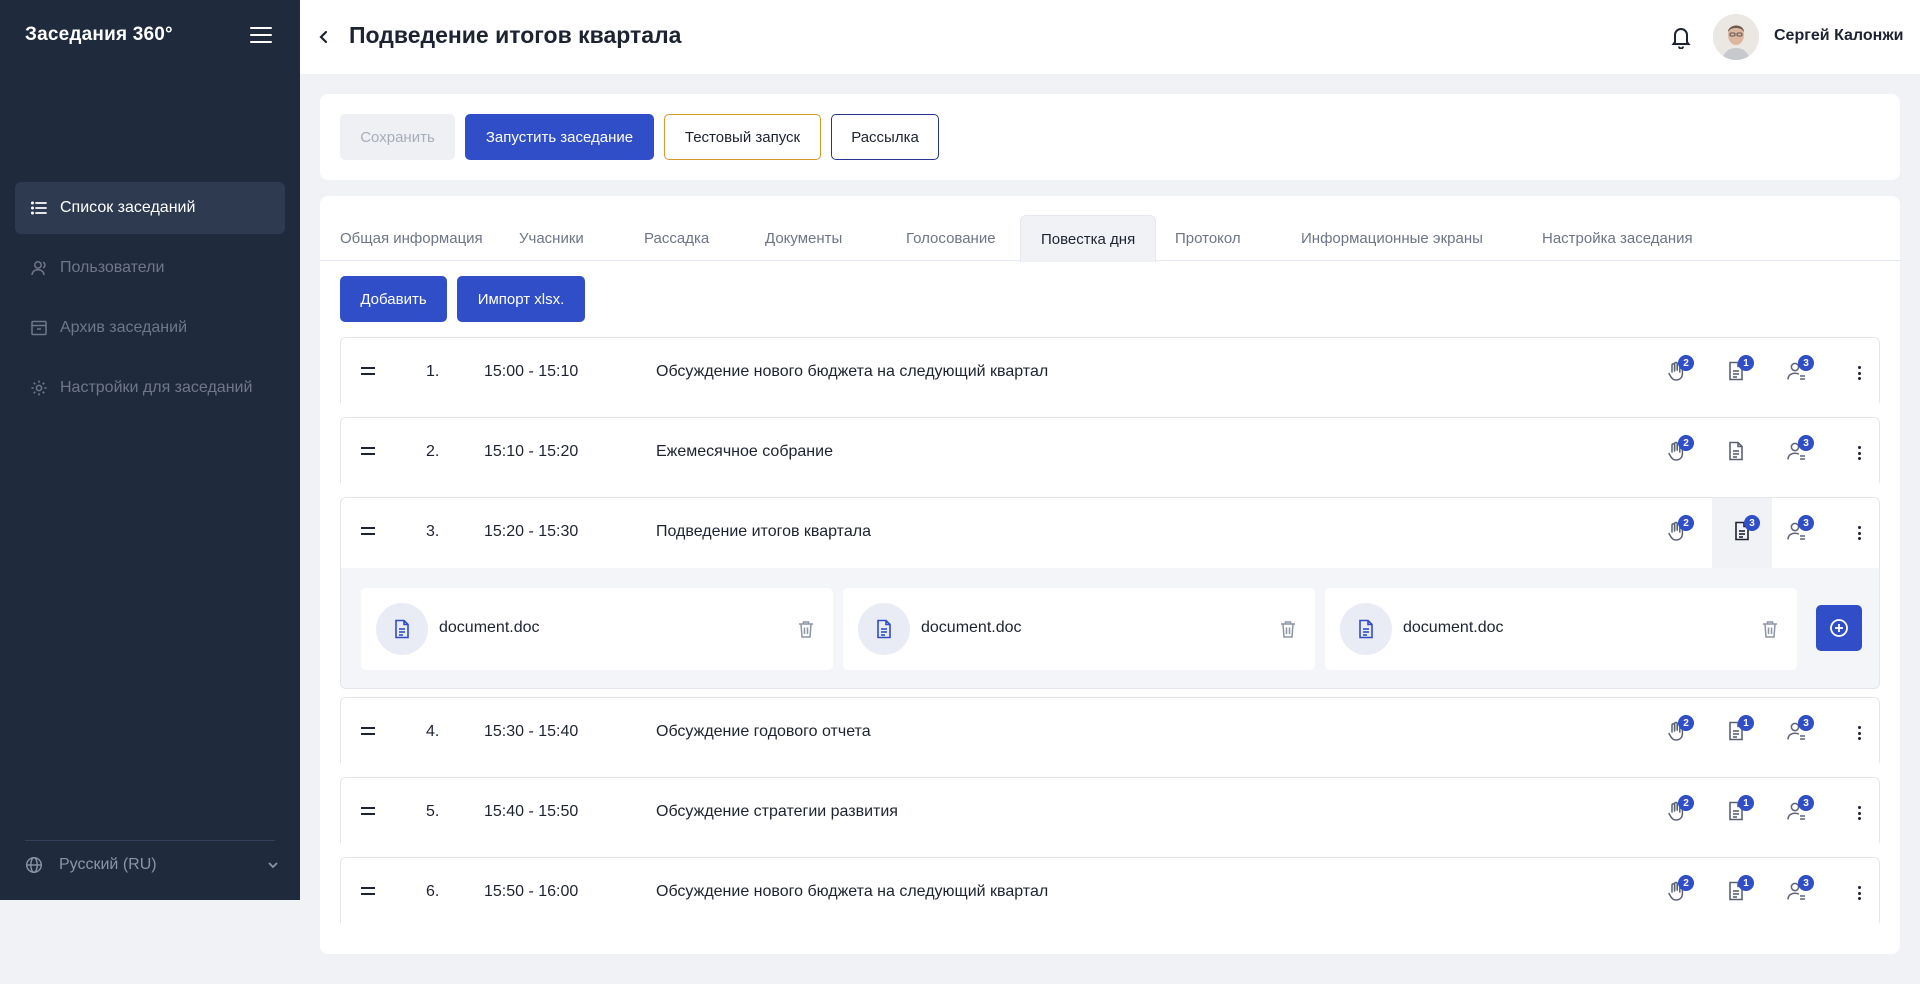 This screenshot has height=984, width=1920. I want to click on sidebar-item-label: Список заседаний, so click(128, 207).